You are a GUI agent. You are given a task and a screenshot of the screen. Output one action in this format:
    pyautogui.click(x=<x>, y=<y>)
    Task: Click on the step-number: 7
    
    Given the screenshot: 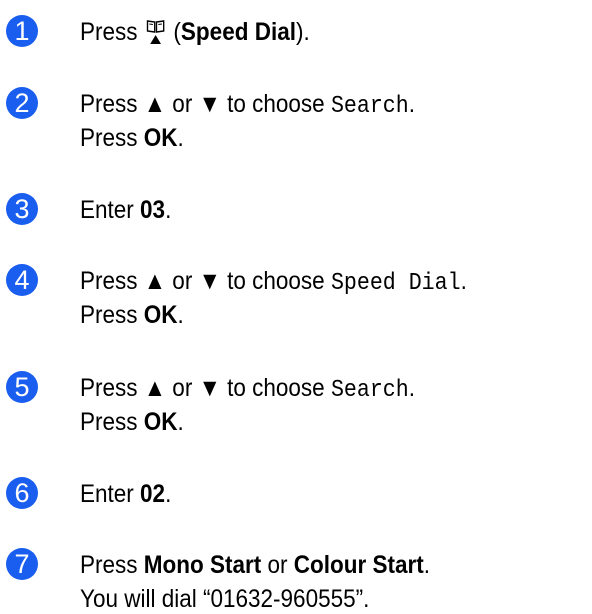 What is the action you would take?
    pyautogui.click(x=22, y=564)
    